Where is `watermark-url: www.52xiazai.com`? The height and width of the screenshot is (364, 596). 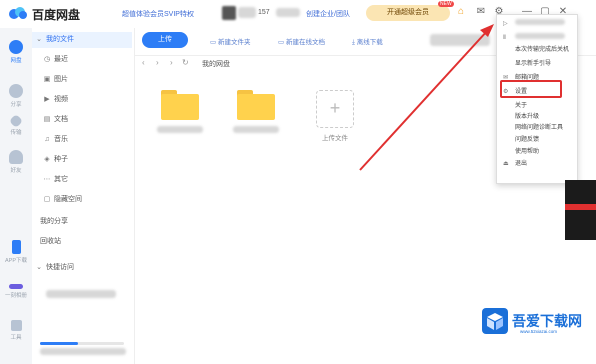 watermark-url: www.52xiazai.com is located at coordinates (539, 331).